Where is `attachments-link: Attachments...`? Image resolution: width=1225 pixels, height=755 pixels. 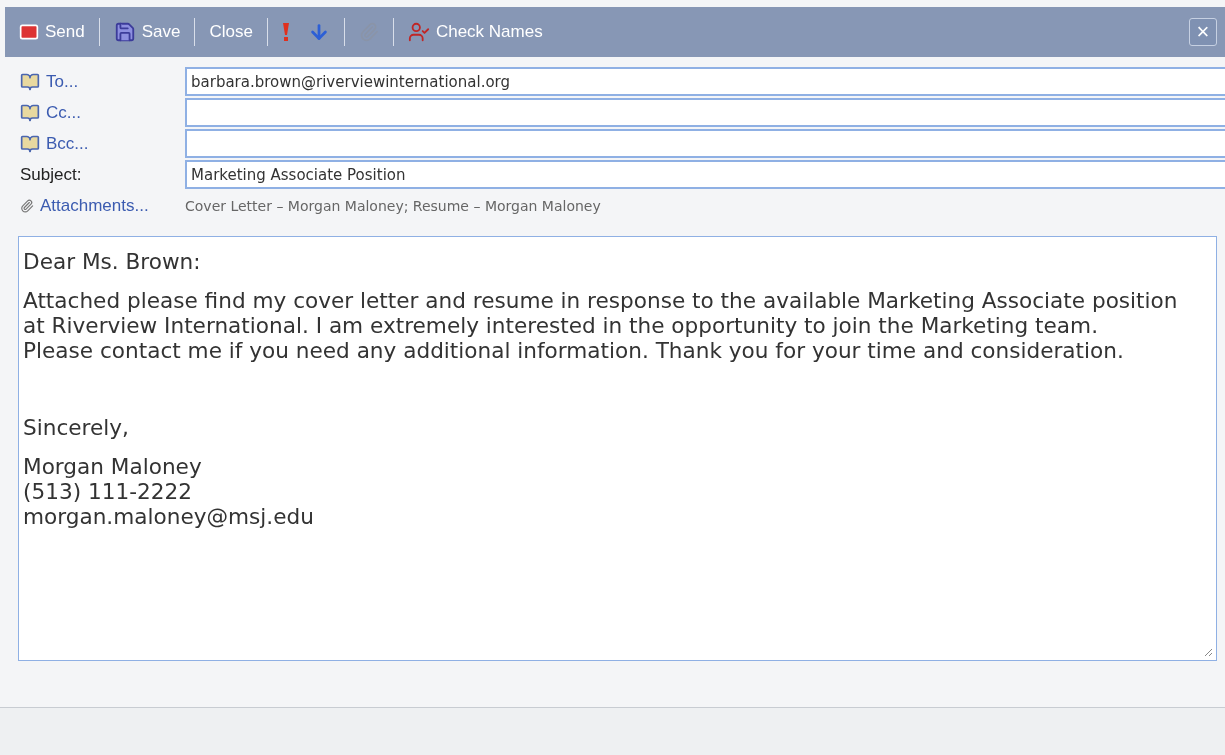 attachments-link: Attachments... is located at coordinates (94, 205).